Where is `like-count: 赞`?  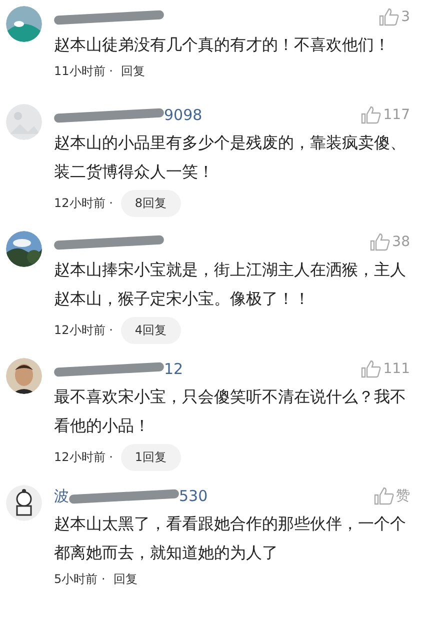
like-count: 赞 is located at coordinates (403, 496).